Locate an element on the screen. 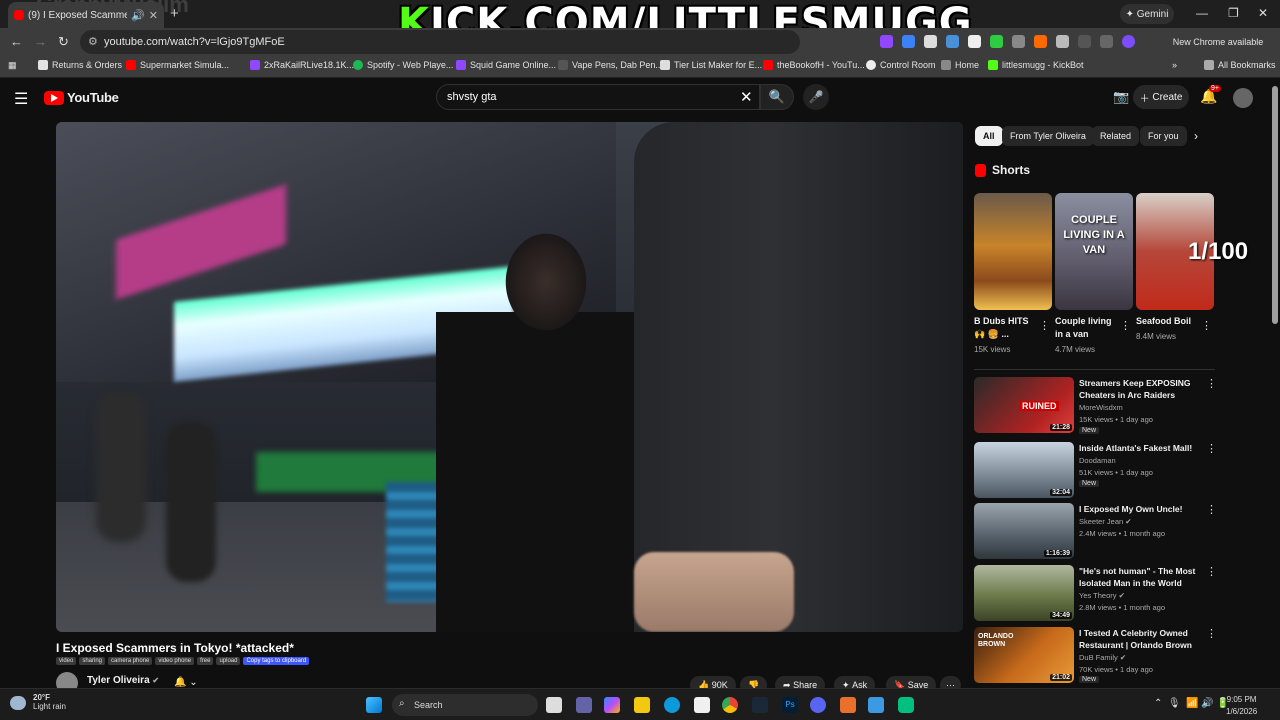 The height and width of the screenshot is (720, 1280). site-info-icon: ⚙ is located at coordinates (93, 41).